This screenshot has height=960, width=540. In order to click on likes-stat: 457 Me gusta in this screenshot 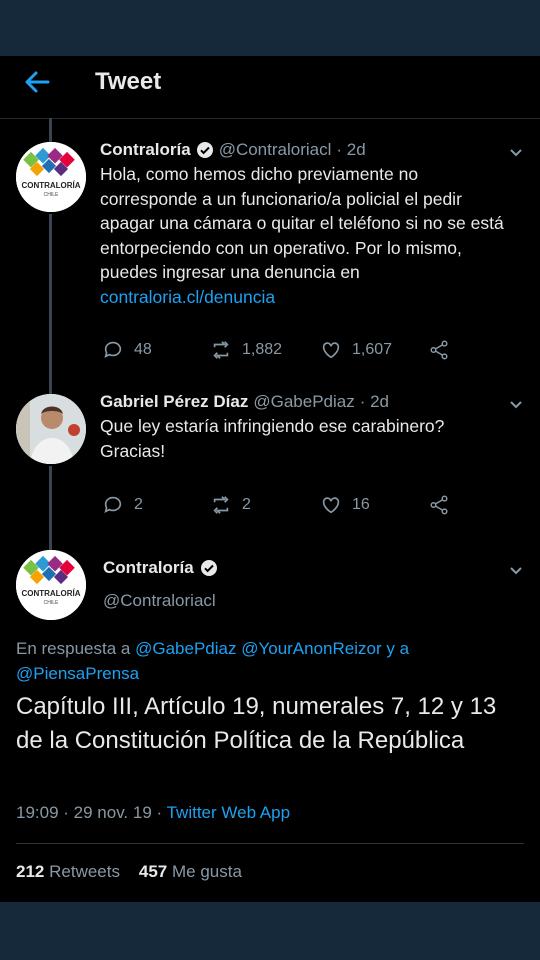, I will do `click(190, 871)`.